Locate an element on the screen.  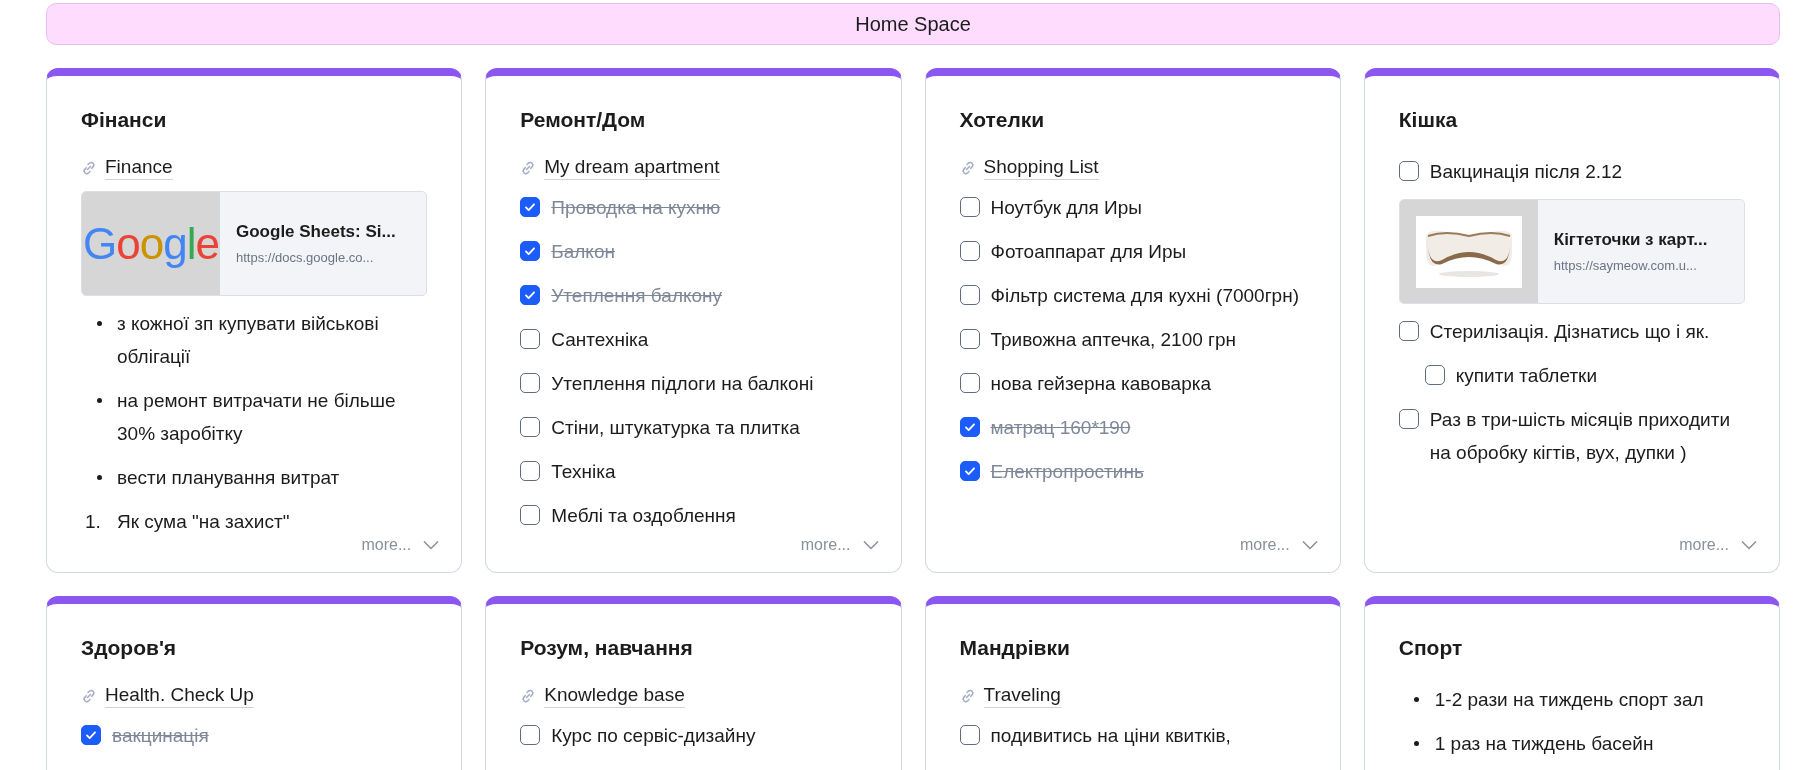
task-text: нова гейзерна кавоварка is located at coordinates (1100, 384).